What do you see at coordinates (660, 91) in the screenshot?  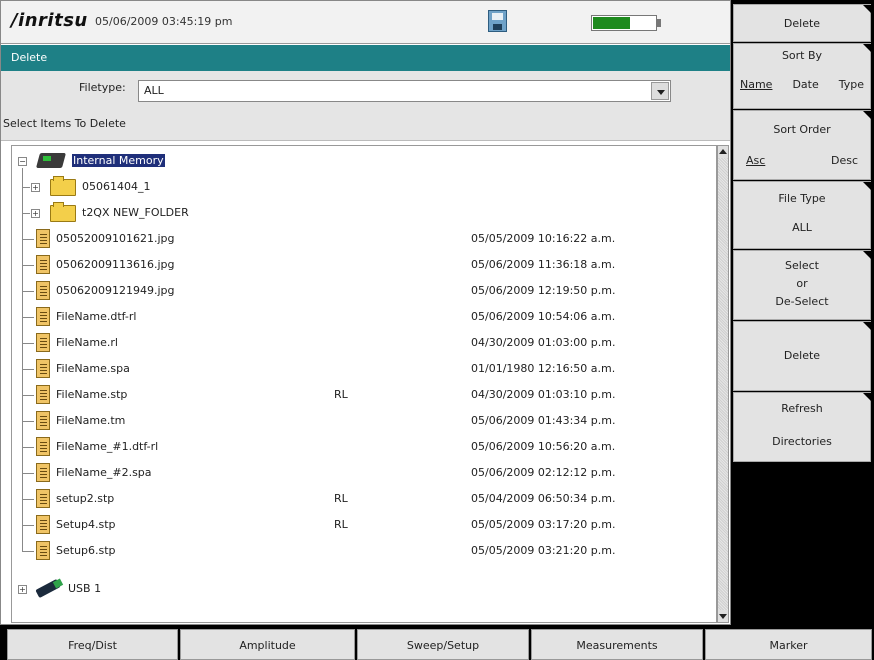 I see `chevron-down-icon` at bounding box center [660, 91].